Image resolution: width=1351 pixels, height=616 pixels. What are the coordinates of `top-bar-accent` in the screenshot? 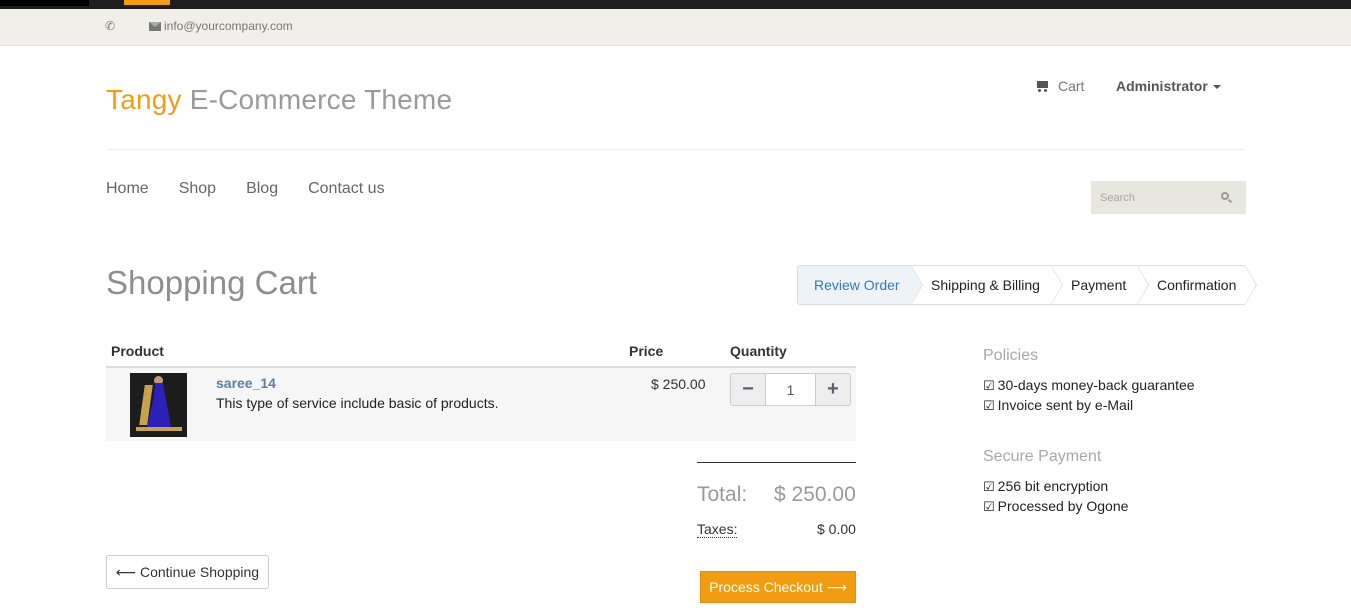 It's located at (147, 2).